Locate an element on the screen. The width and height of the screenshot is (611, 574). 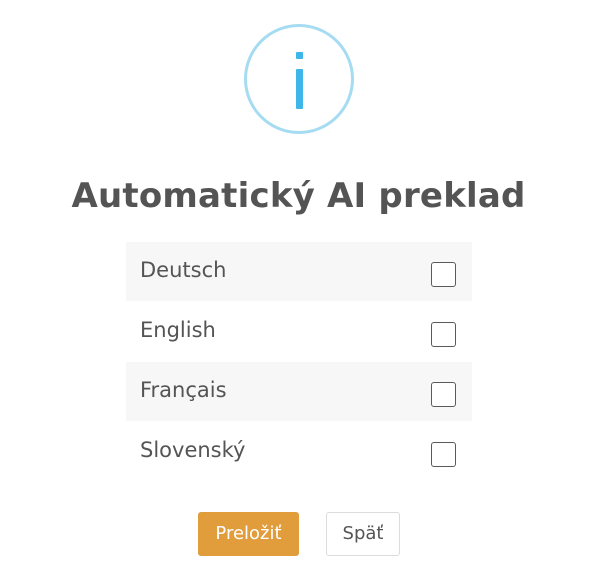
language-label: English is located at coordinates (178, 330).